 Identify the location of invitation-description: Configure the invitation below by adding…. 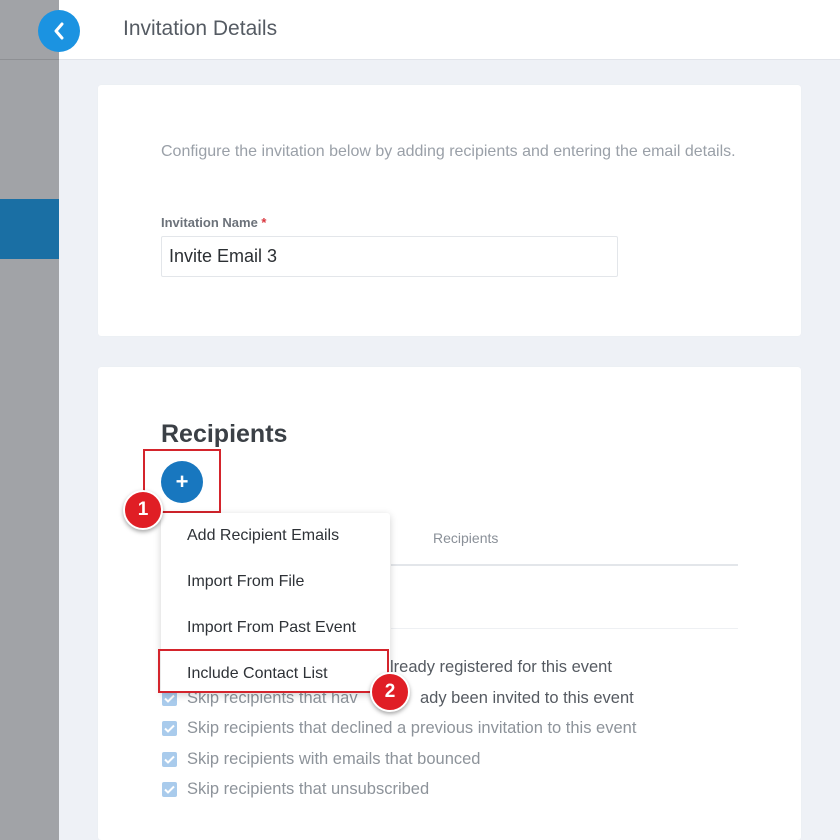
(448, 151).